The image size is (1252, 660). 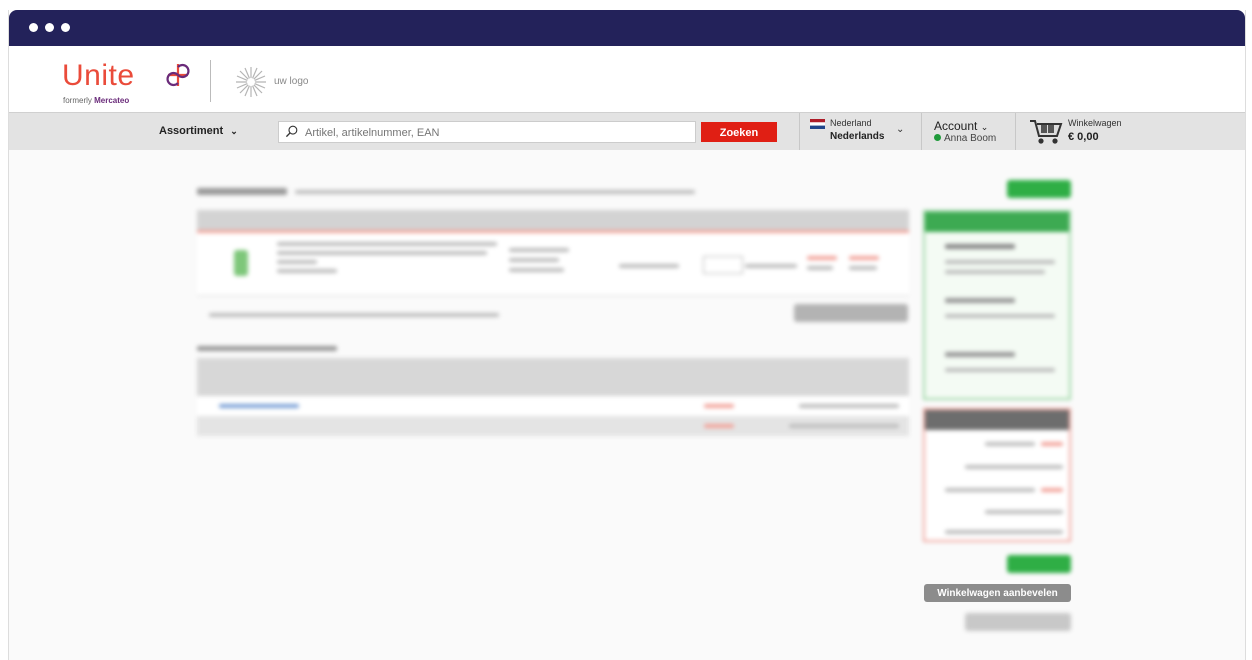 I want to click on overview-panel, so click(x=997, y=475).